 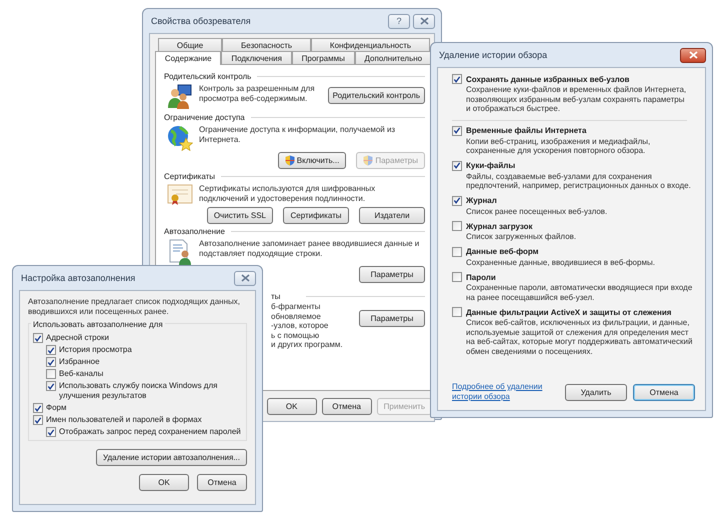 I want to click on option-label: Форм, so click(x=56, y=408).